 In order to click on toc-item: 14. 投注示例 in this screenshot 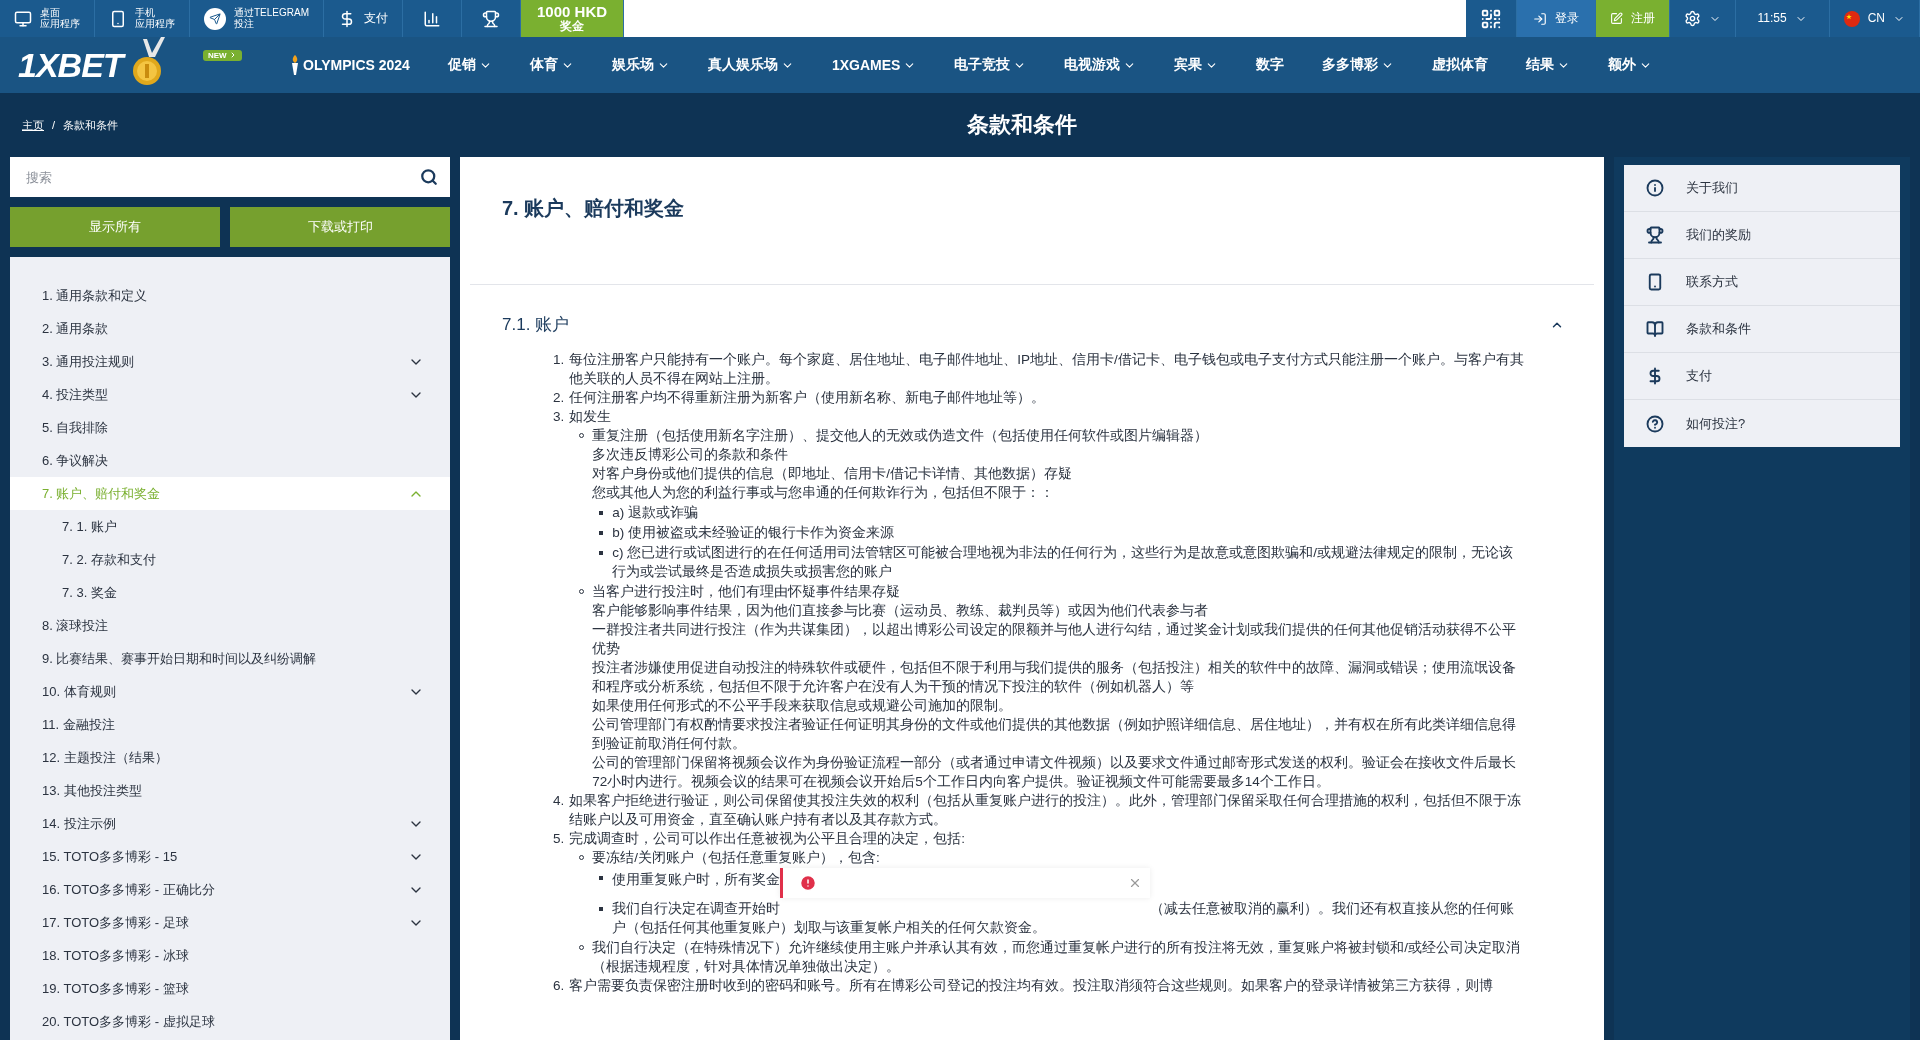, I will do `click(230, 823)`.